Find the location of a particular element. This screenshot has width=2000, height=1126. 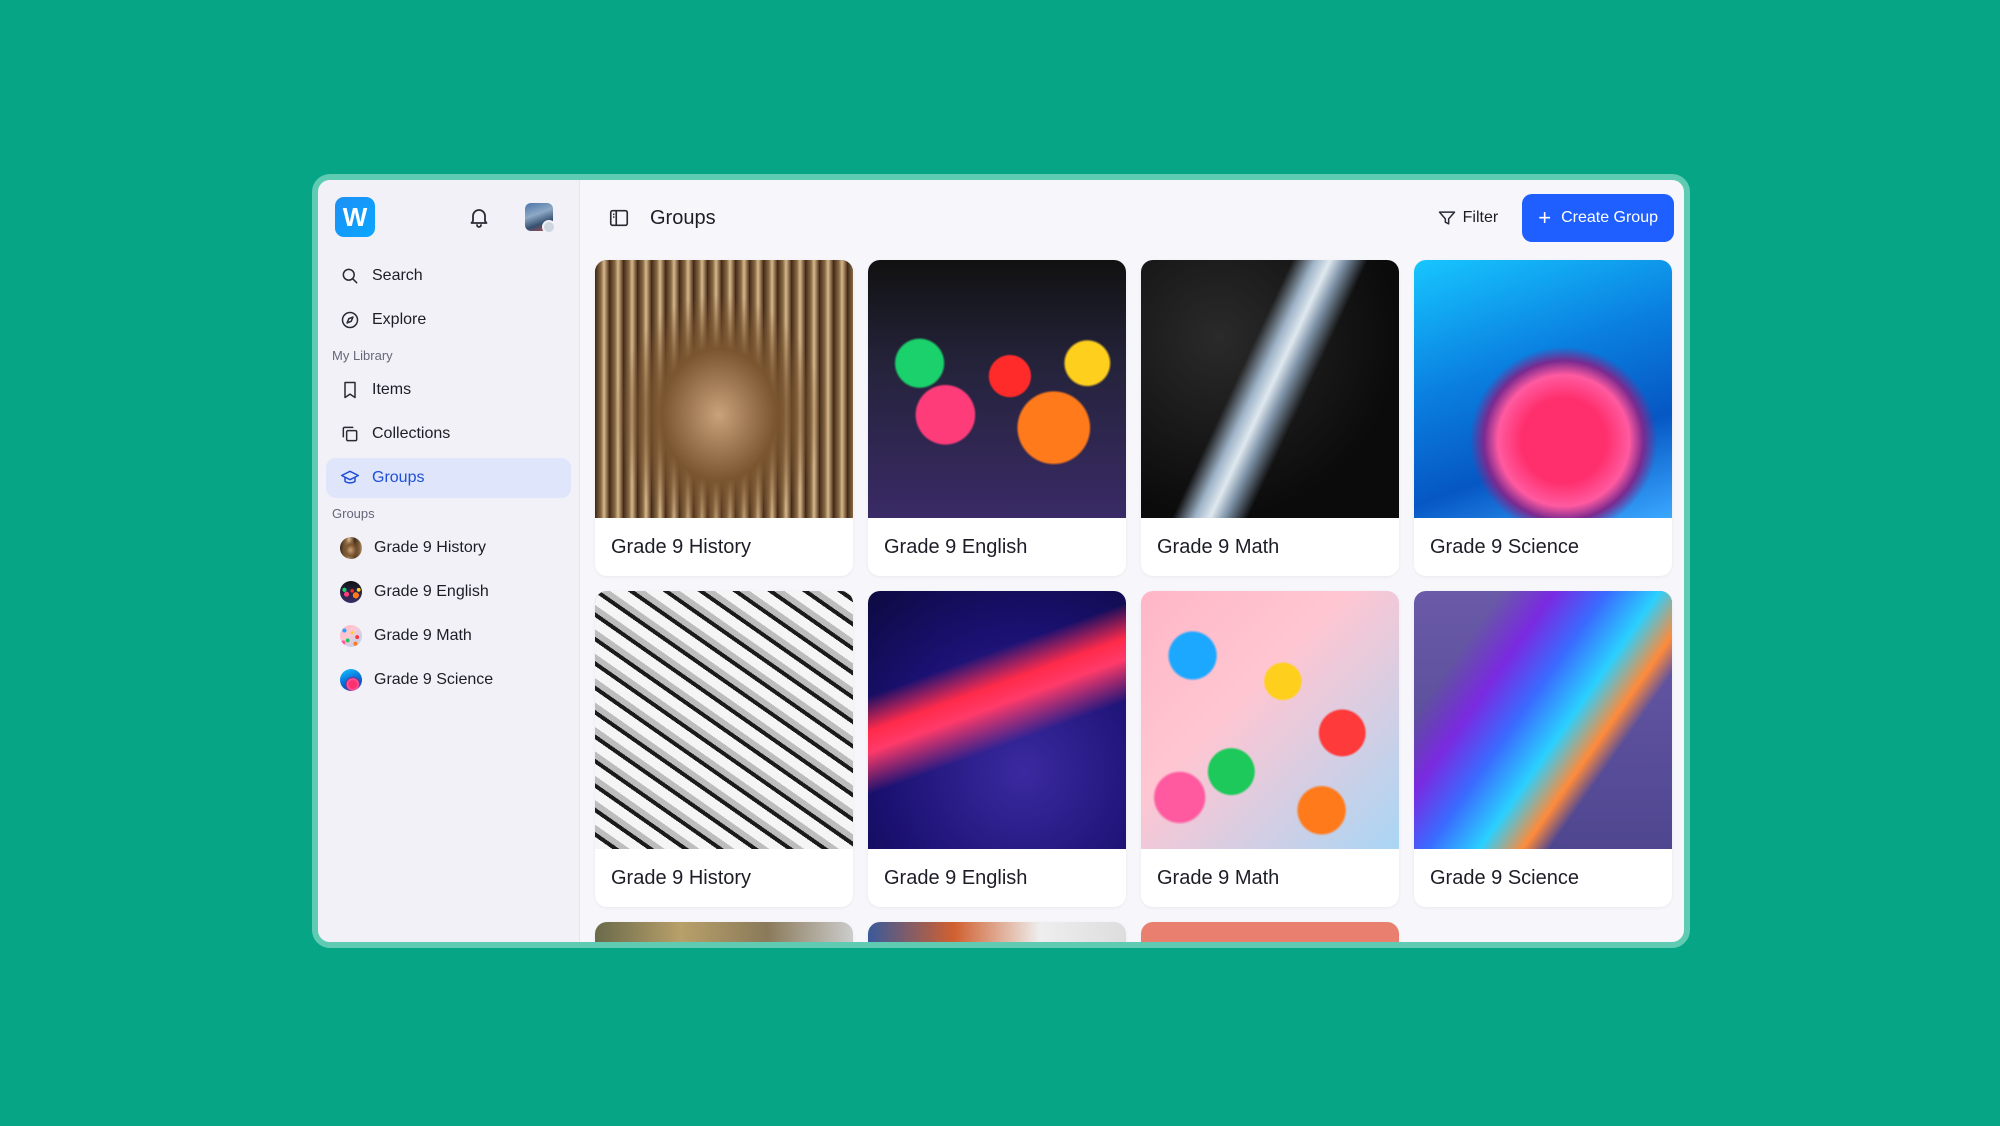

filter-label: Filter is located at coordinates (1480, 217).